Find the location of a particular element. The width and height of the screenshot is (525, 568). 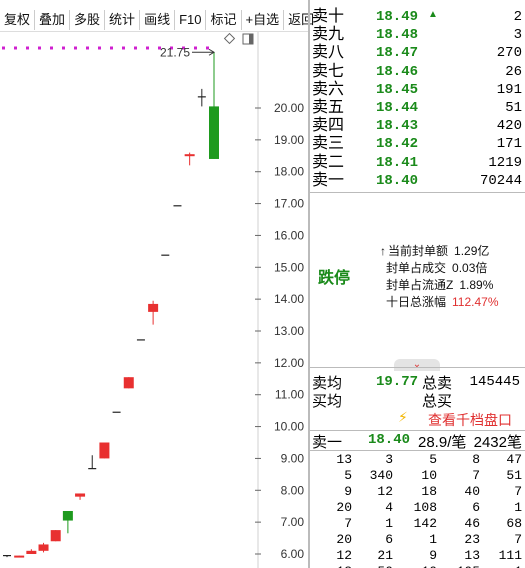

y-tick-label: 13.00 is located at coordinates (289, 331).